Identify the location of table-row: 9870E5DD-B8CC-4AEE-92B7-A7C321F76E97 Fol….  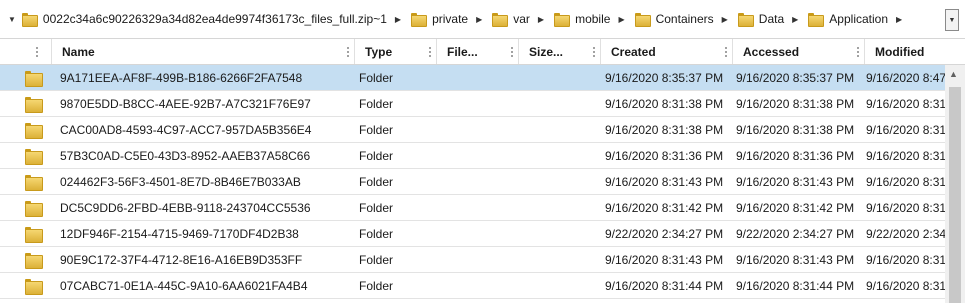
(472, 104).